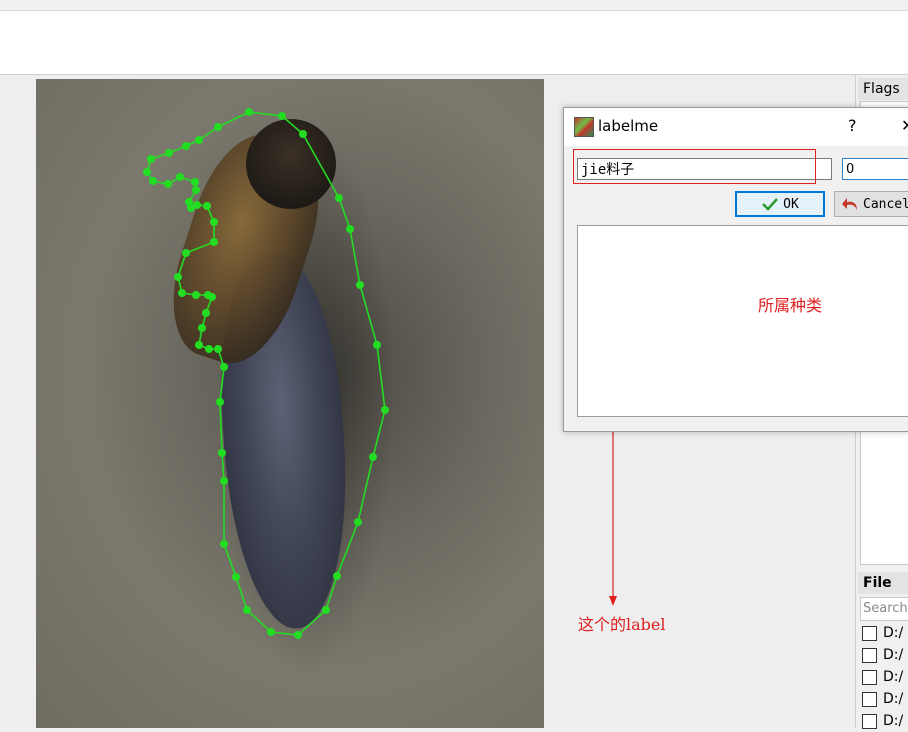 This screenshot has height=732, width=908. What do you see at coordinates (613, 601) in the screenshot?
I see `label-arrow-head` at bounding box center [613, 601].